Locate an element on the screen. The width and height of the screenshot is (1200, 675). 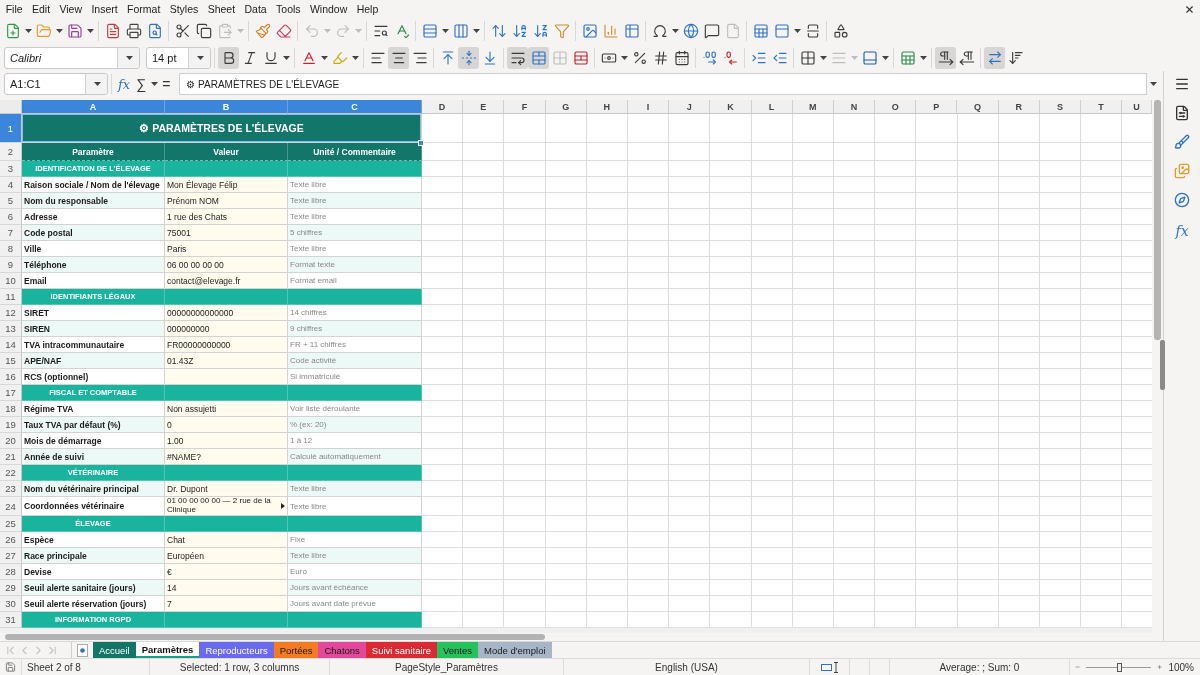
row-header: 7 is located at coordinates (11, 233).